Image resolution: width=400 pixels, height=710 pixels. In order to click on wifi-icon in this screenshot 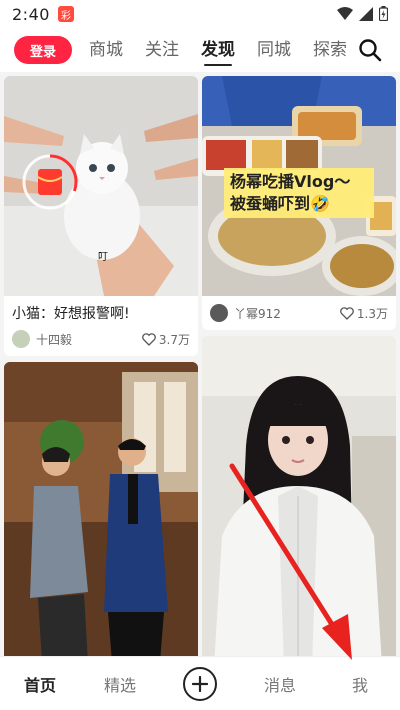, I will do `click(345, 13)`.